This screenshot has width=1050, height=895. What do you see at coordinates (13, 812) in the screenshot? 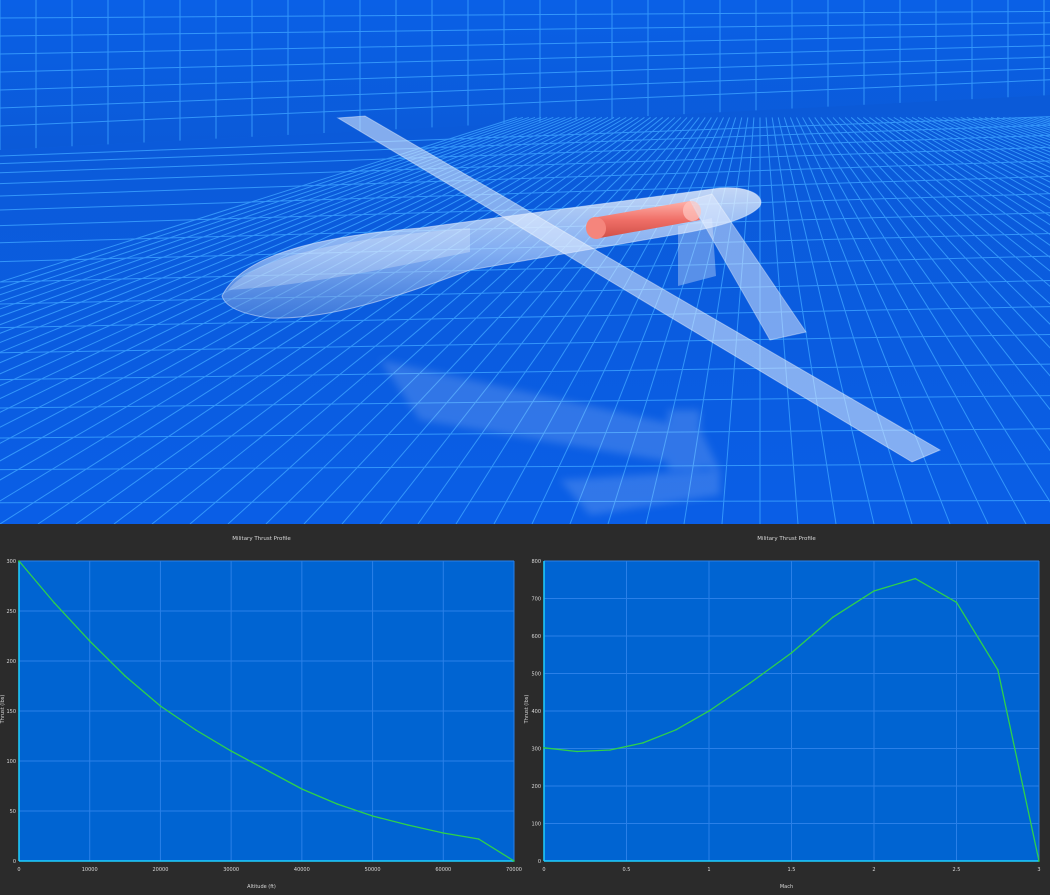
I see `y-tick-label: 50` at bounding box center [13, 812].